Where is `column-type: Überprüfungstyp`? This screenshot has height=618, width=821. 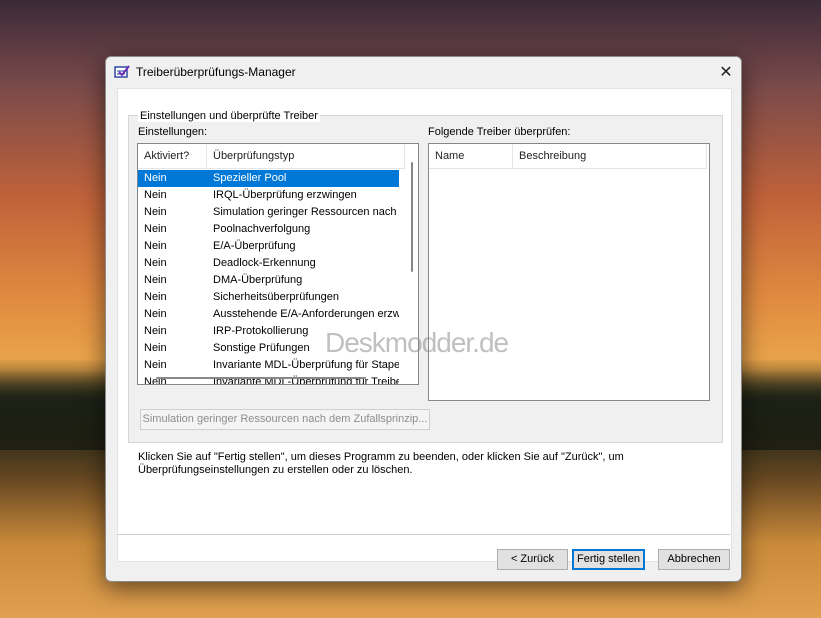
column-type: Überprüfungstyp is located at coordinates (306, 156).